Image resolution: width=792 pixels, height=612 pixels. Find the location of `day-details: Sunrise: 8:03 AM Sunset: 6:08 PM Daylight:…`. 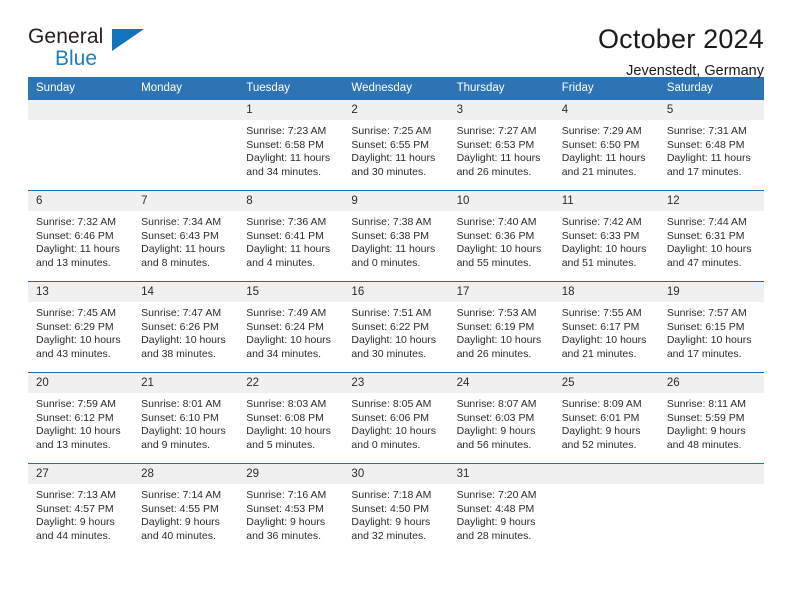

day-details: Sunrise: 8:03 AM Sunset: 6:08 PM Daylight:… is located at coordinates (290, 422).